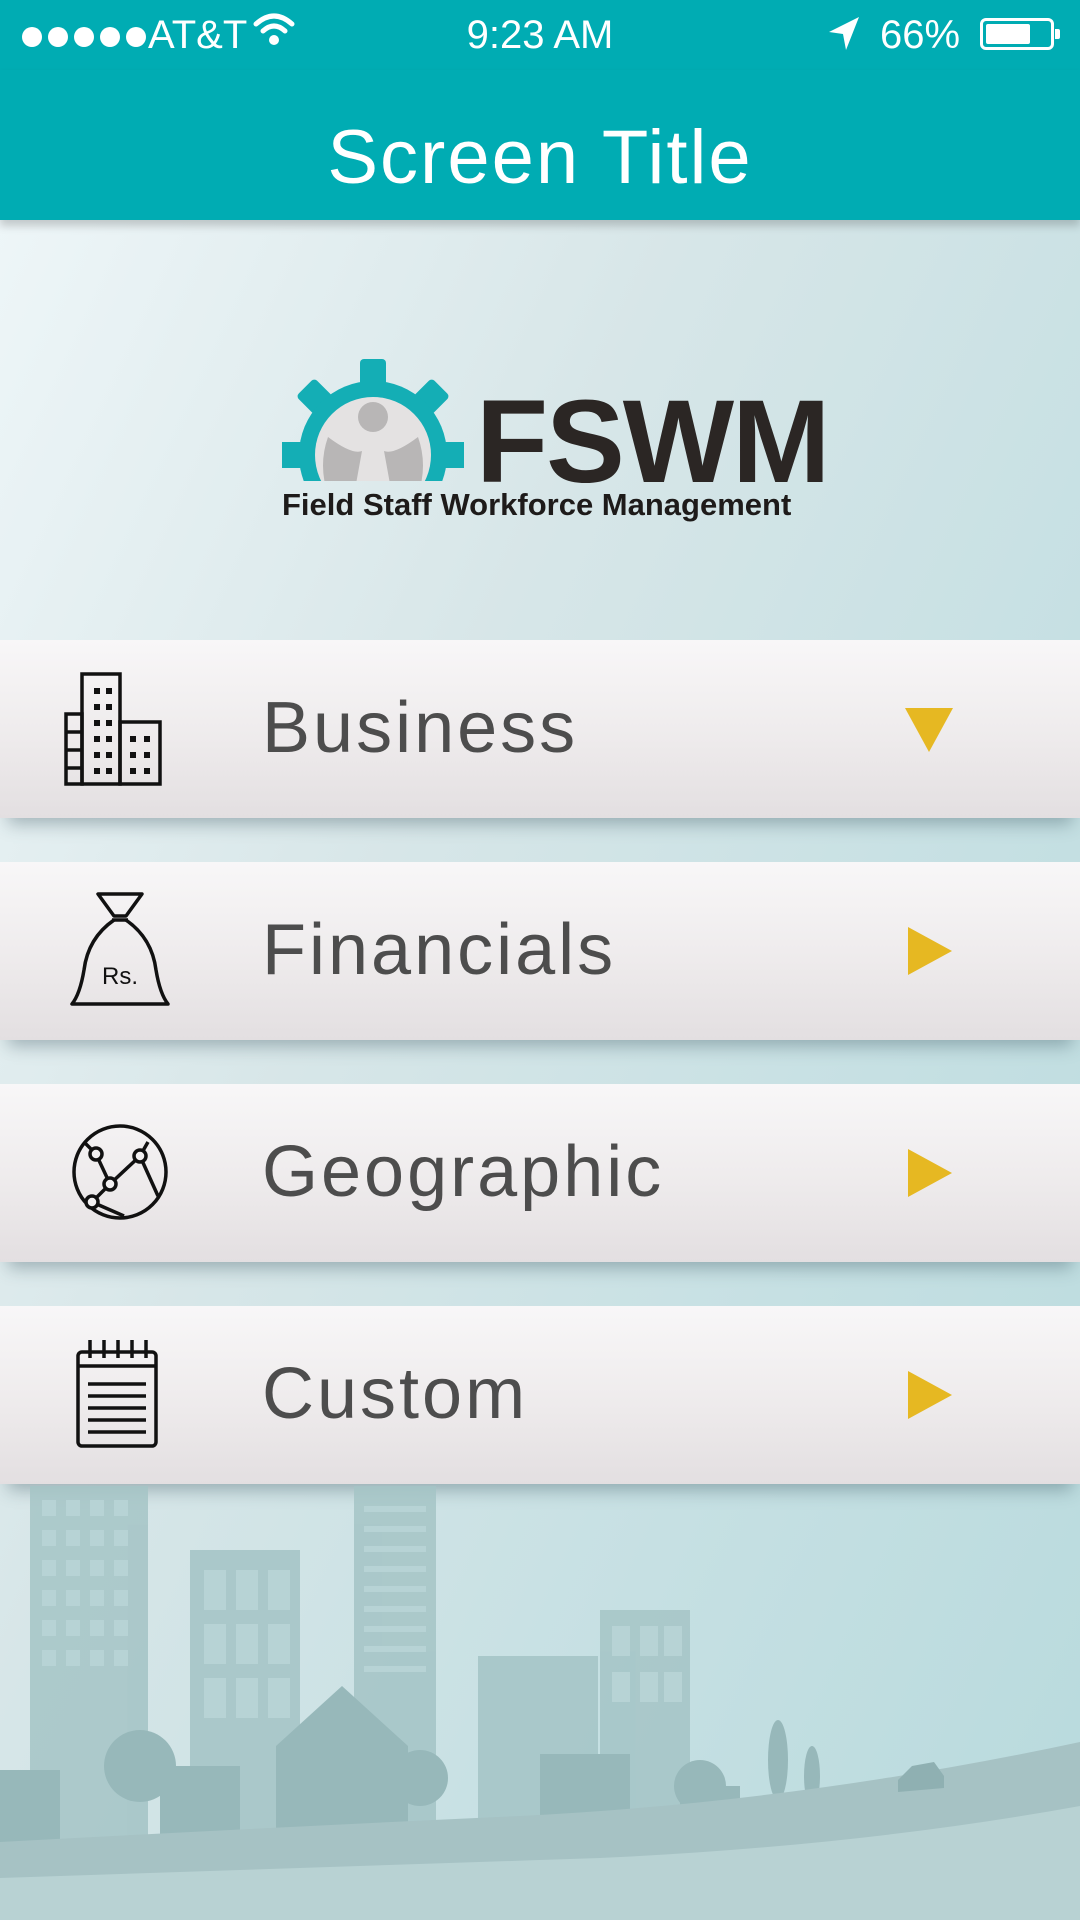 This screenshot has height=1920, width=1080. Describe the element at coordinates (844, 41) in the screenshot. I see `location-arrow-icon` at that location.